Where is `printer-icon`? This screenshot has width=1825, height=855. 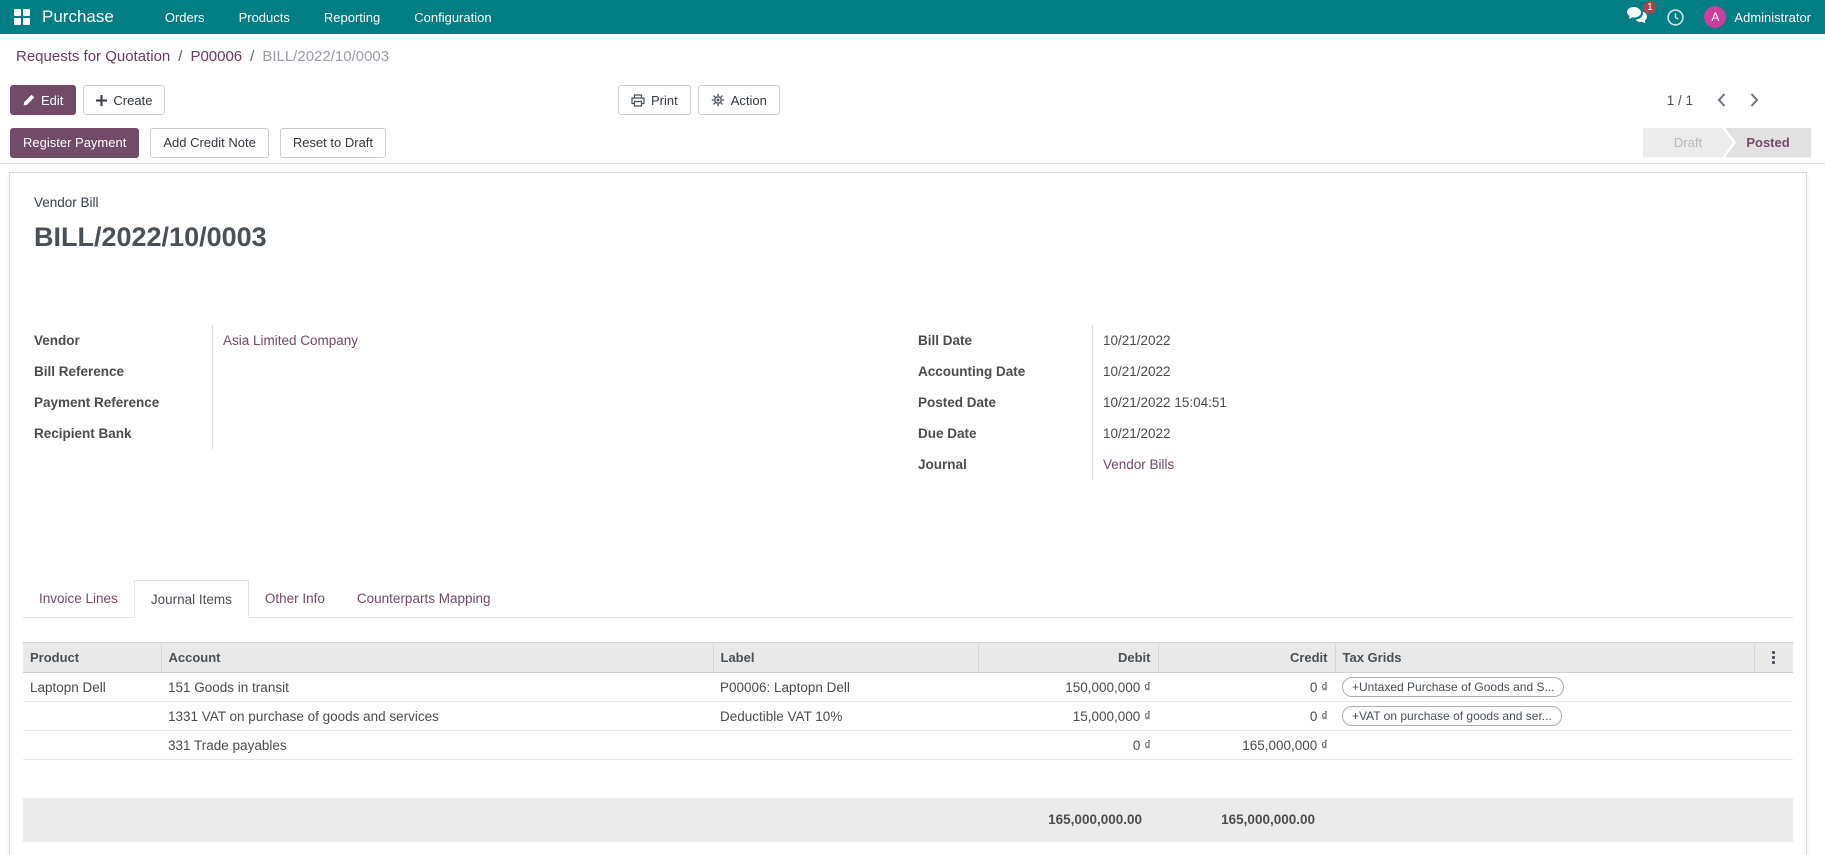
printer-icon is located at coordinates (638, 100).